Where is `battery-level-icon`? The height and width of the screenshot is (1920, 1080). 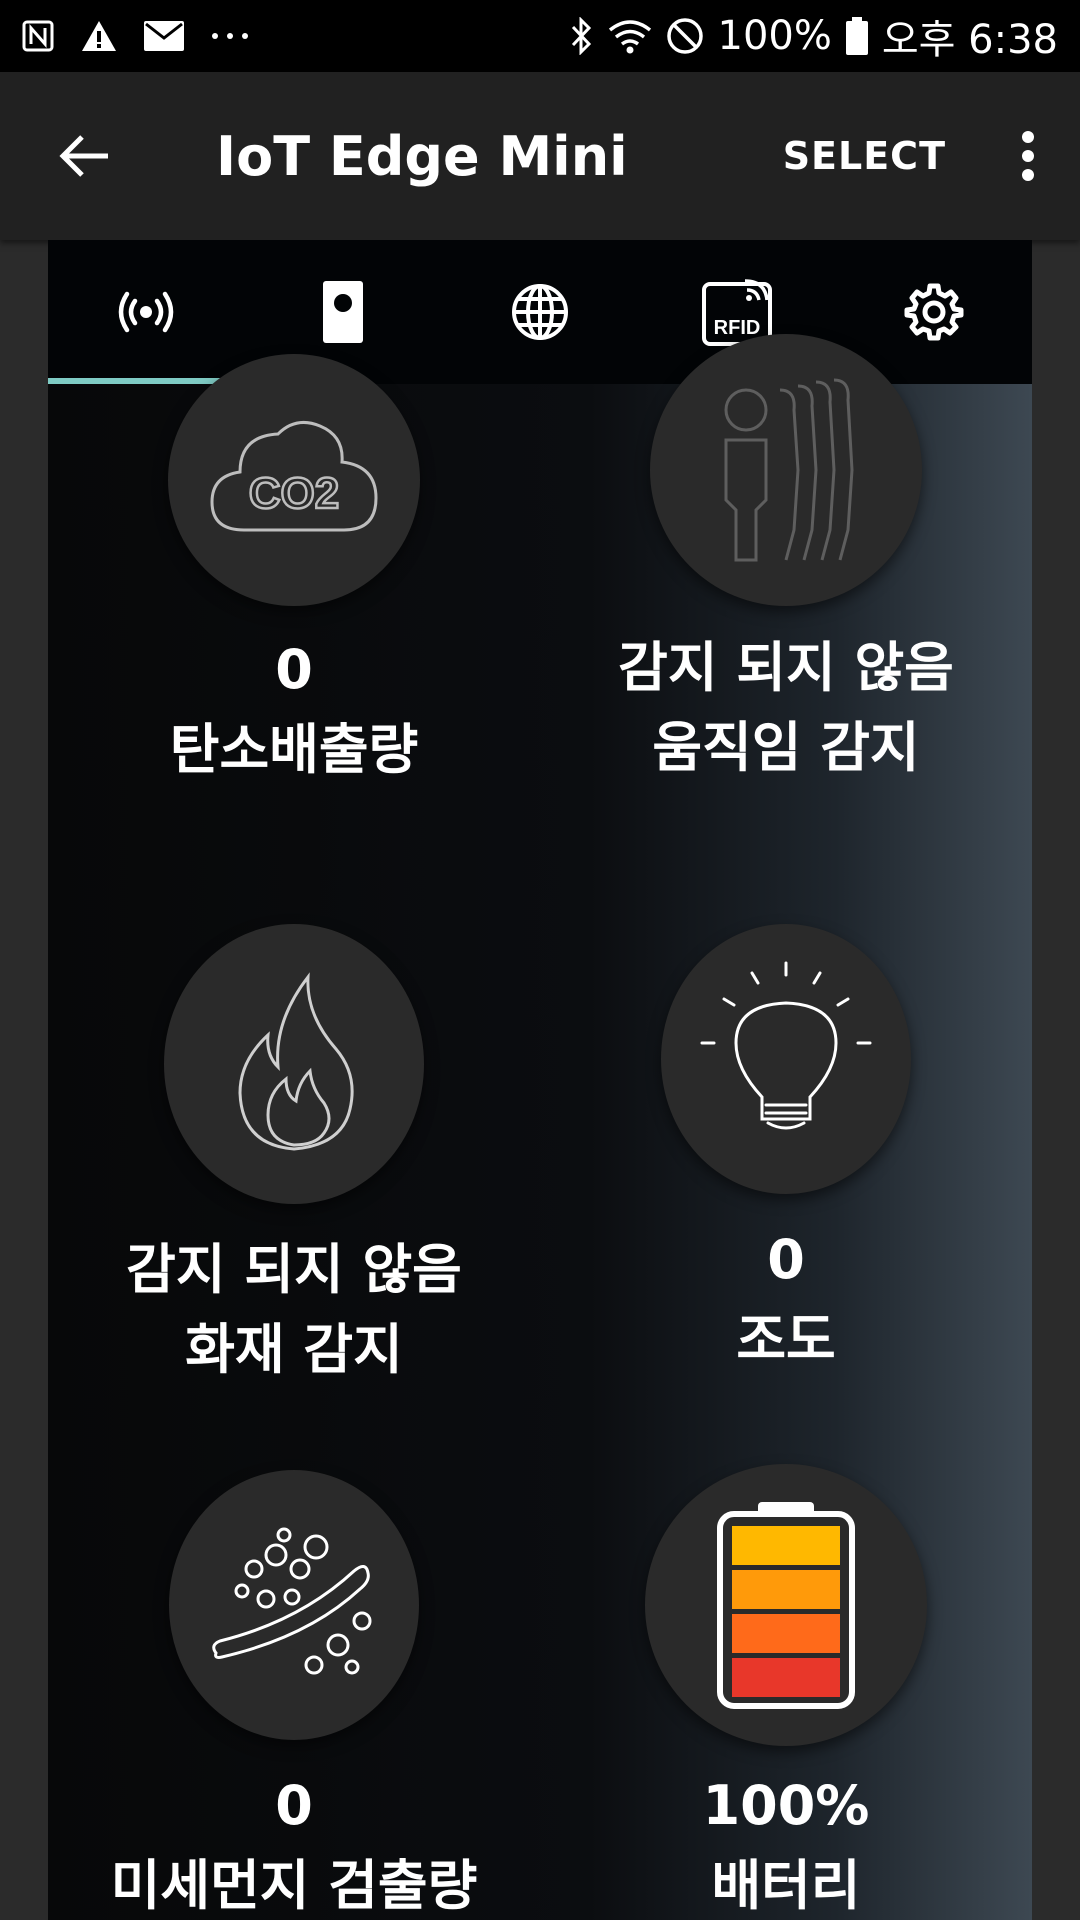
battery-level-icon is located at coordinates (786, 1605).